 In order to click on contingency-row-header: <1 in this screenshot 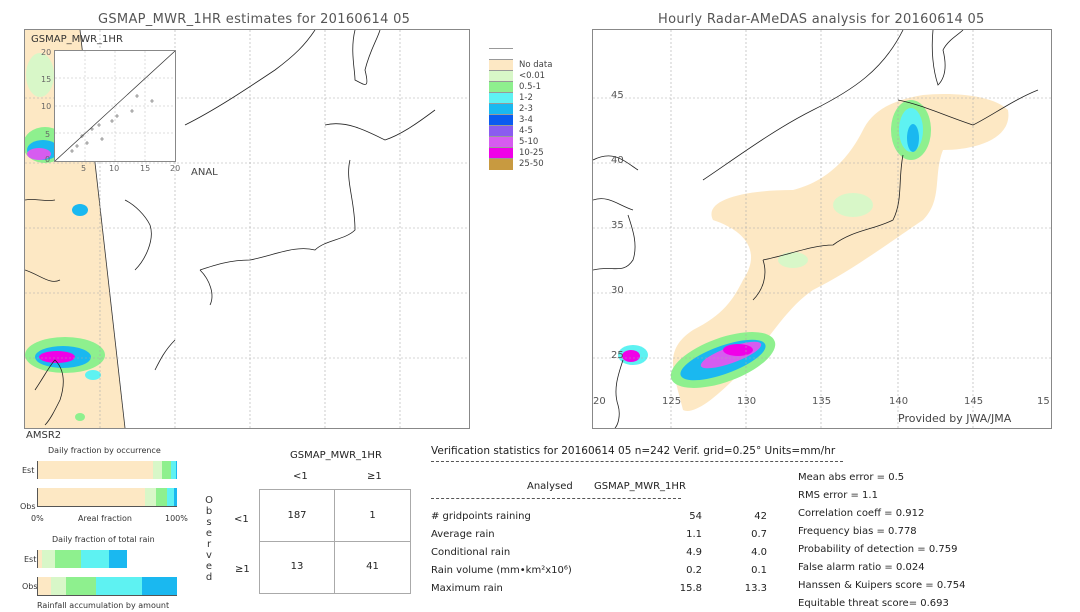, I will do `click(241, 519)`.